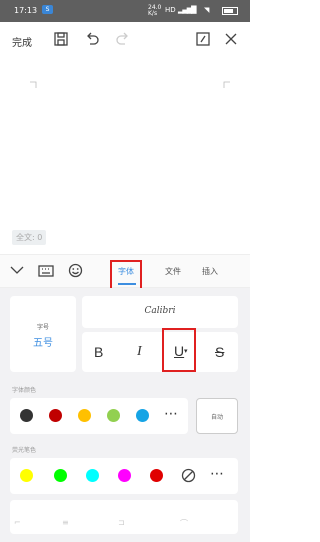  I want to click on signal-icon: ▂▄▆█, so click(187, 10).